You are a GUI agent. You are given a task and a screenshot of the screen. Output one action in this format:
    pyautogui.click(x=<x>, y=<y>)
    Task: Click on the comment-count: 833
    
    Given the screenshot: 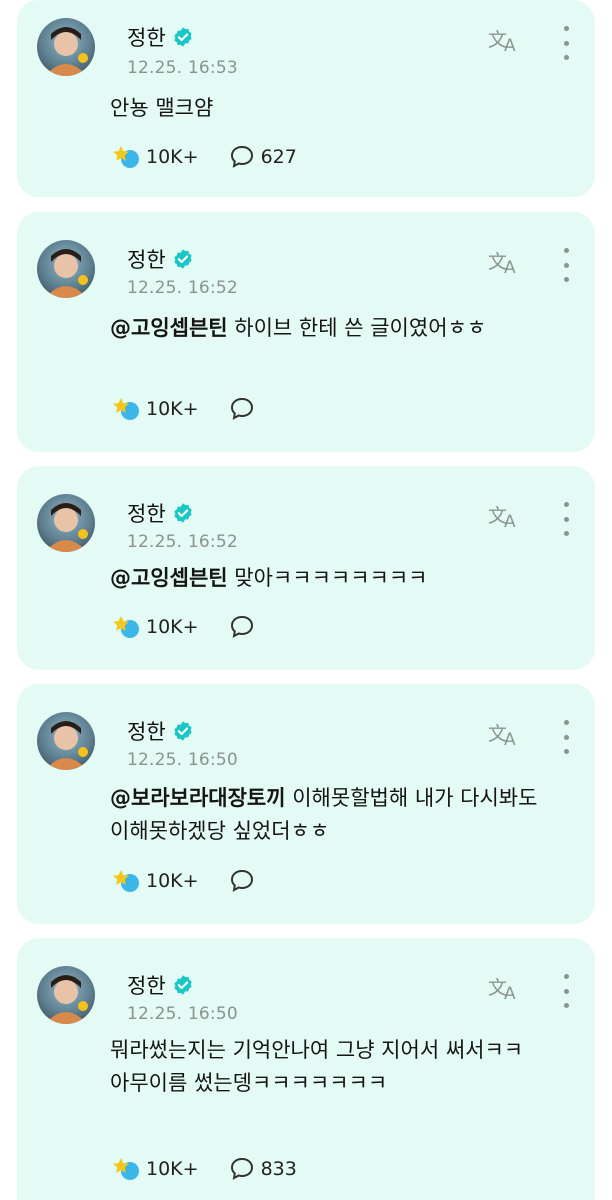 What is the action you would take?
    pyautogui.click(x=278, y=1169)
    